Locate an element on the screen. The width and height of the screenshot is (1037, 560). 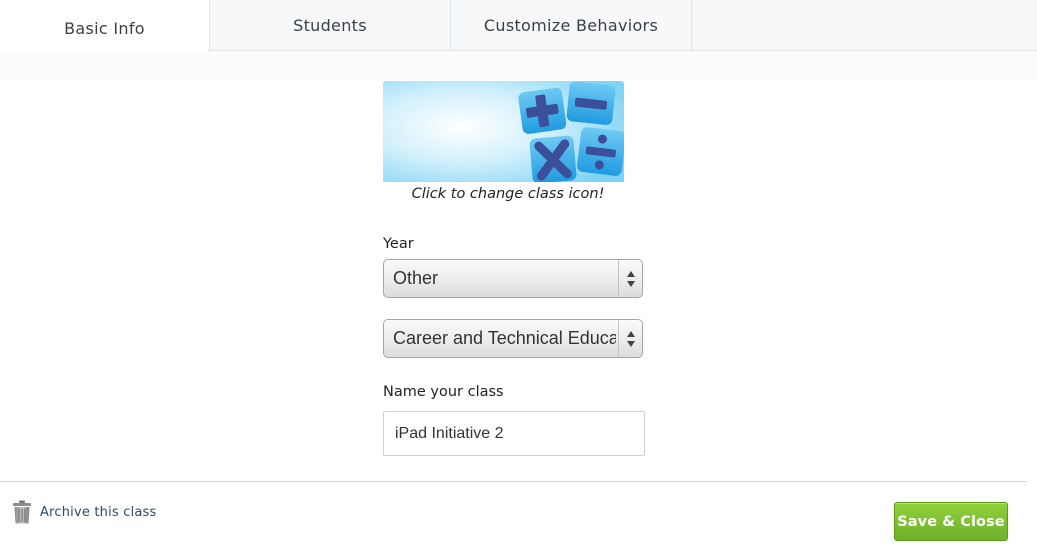
content-top-strip is located at coordinates (518, 65).